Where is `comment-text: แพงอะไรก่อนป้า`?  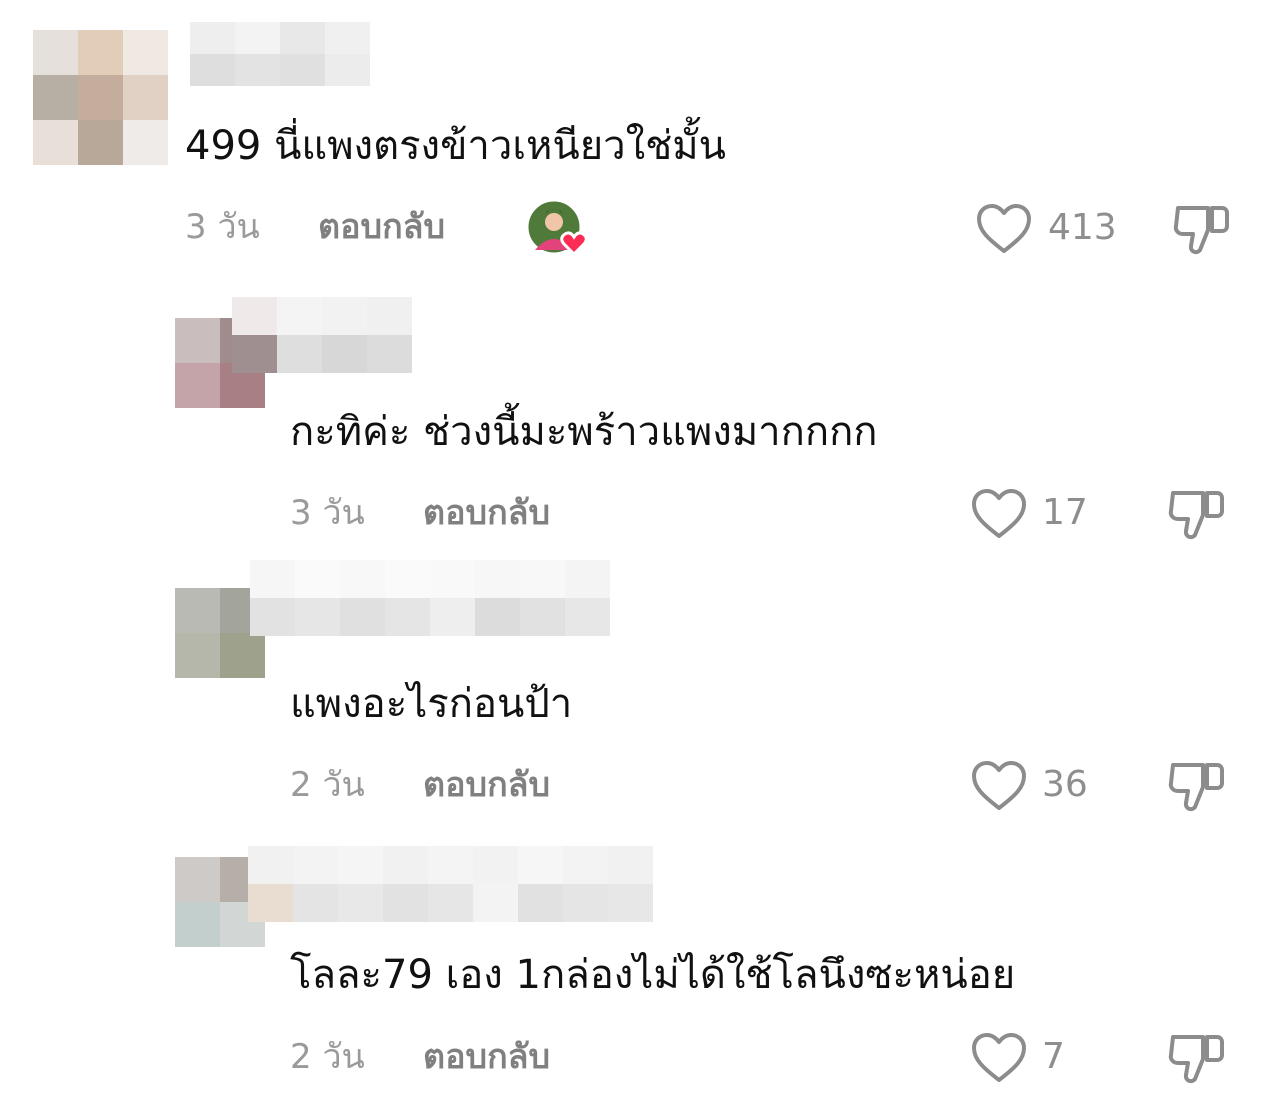 comment-text: แพงอะไรก่อนป้า is located at coordinates (431, 704).